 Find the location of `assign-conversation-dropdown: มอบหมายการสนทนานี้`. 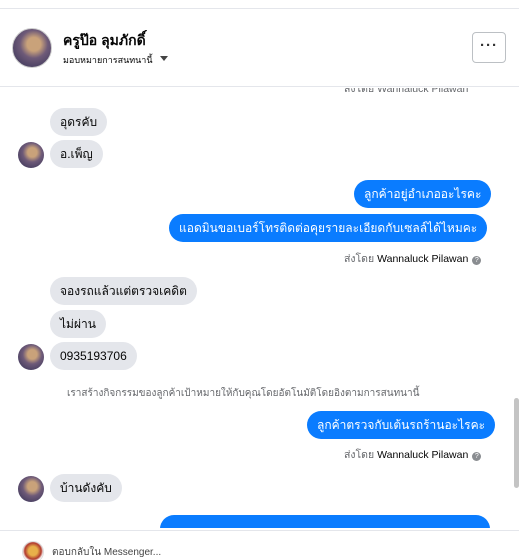

assign-conversation-dropdown: มอบหมายการสนทนานี้ is located at coordinates (108, 60).